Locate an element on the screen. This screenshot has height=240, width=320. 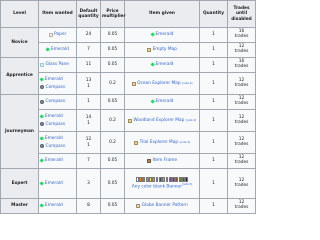
header-item-wanted: Item wanted is located at coordinates (57, 14).